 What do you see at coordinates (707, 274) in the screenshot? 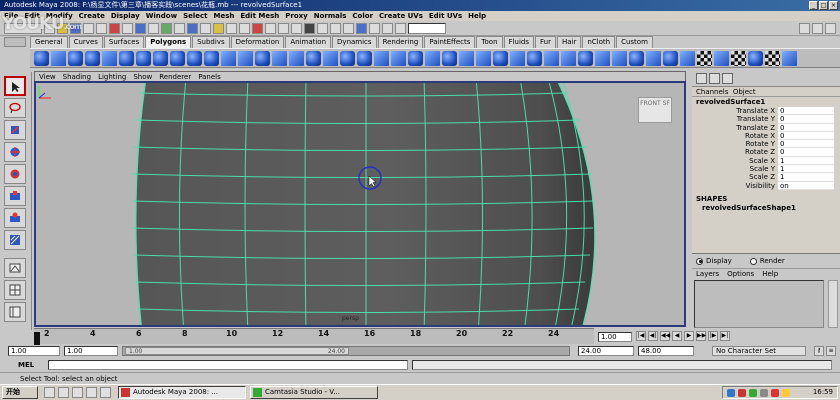
I see `layers-menu: Layers` at bounding box center [707, 274].